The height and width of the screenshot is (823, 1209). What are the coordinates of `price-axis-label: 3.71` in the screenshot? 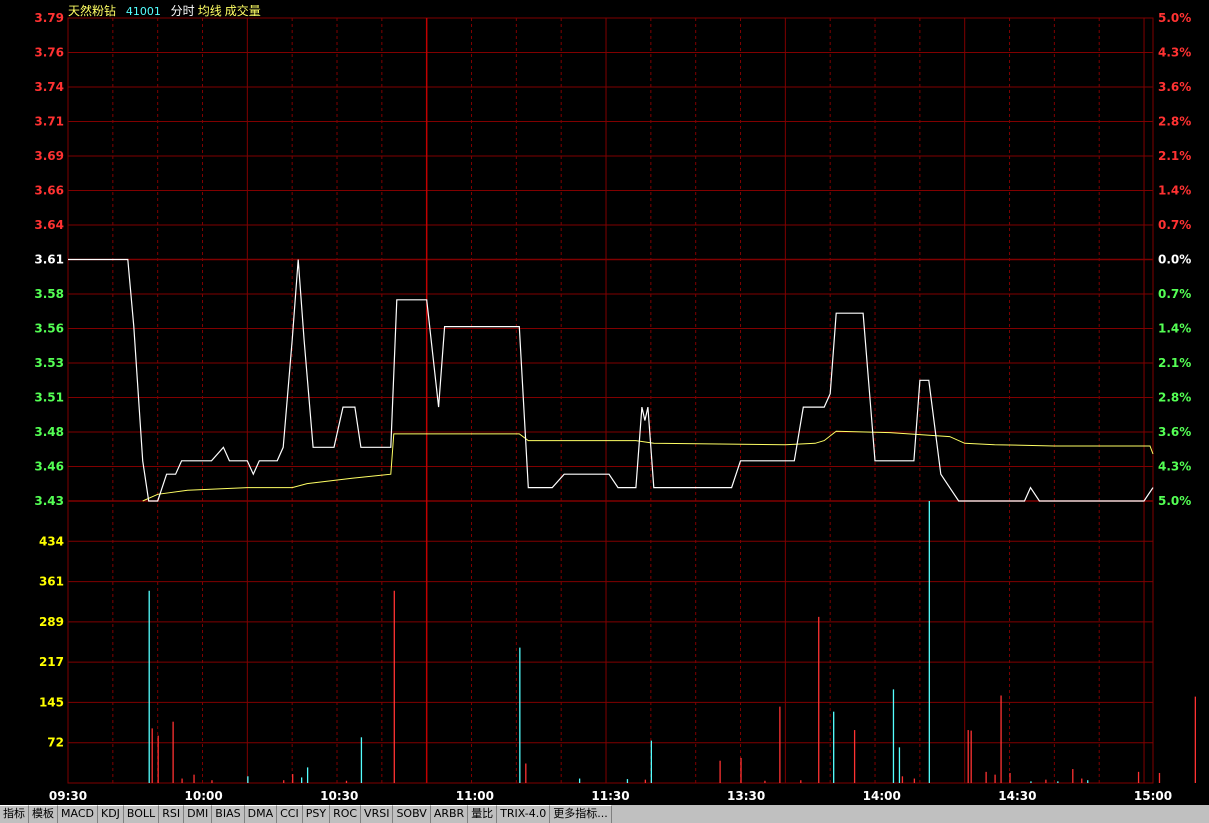 It's located at (49, 122).